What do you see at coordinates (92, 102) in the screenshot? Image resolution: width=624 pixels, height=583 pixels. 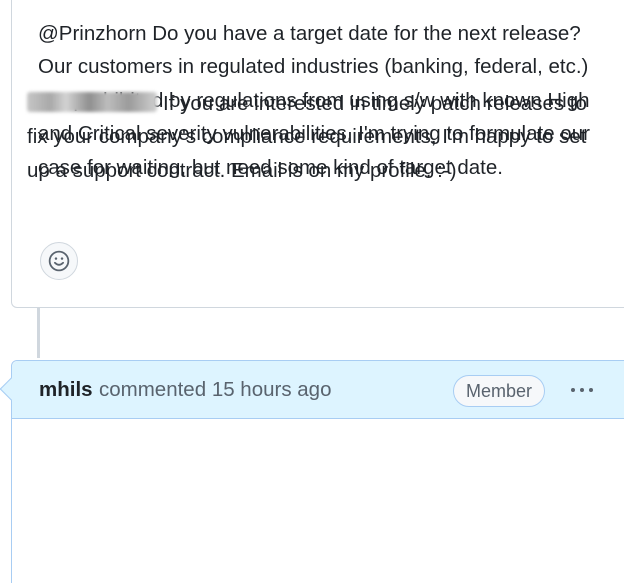 I see `redacted-mention` at bounding box center [92, 102].